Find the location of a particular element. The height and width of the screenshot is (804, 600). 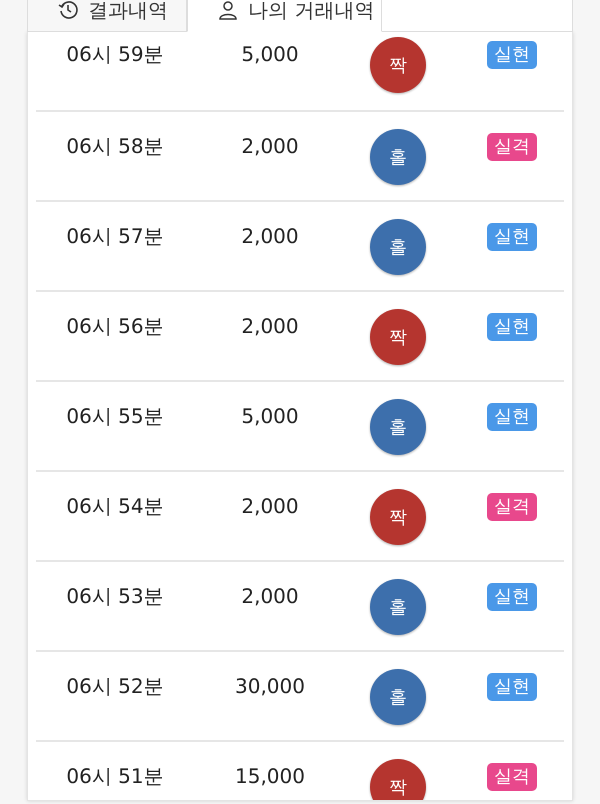

history-icon is located at coordinates (68, 10).